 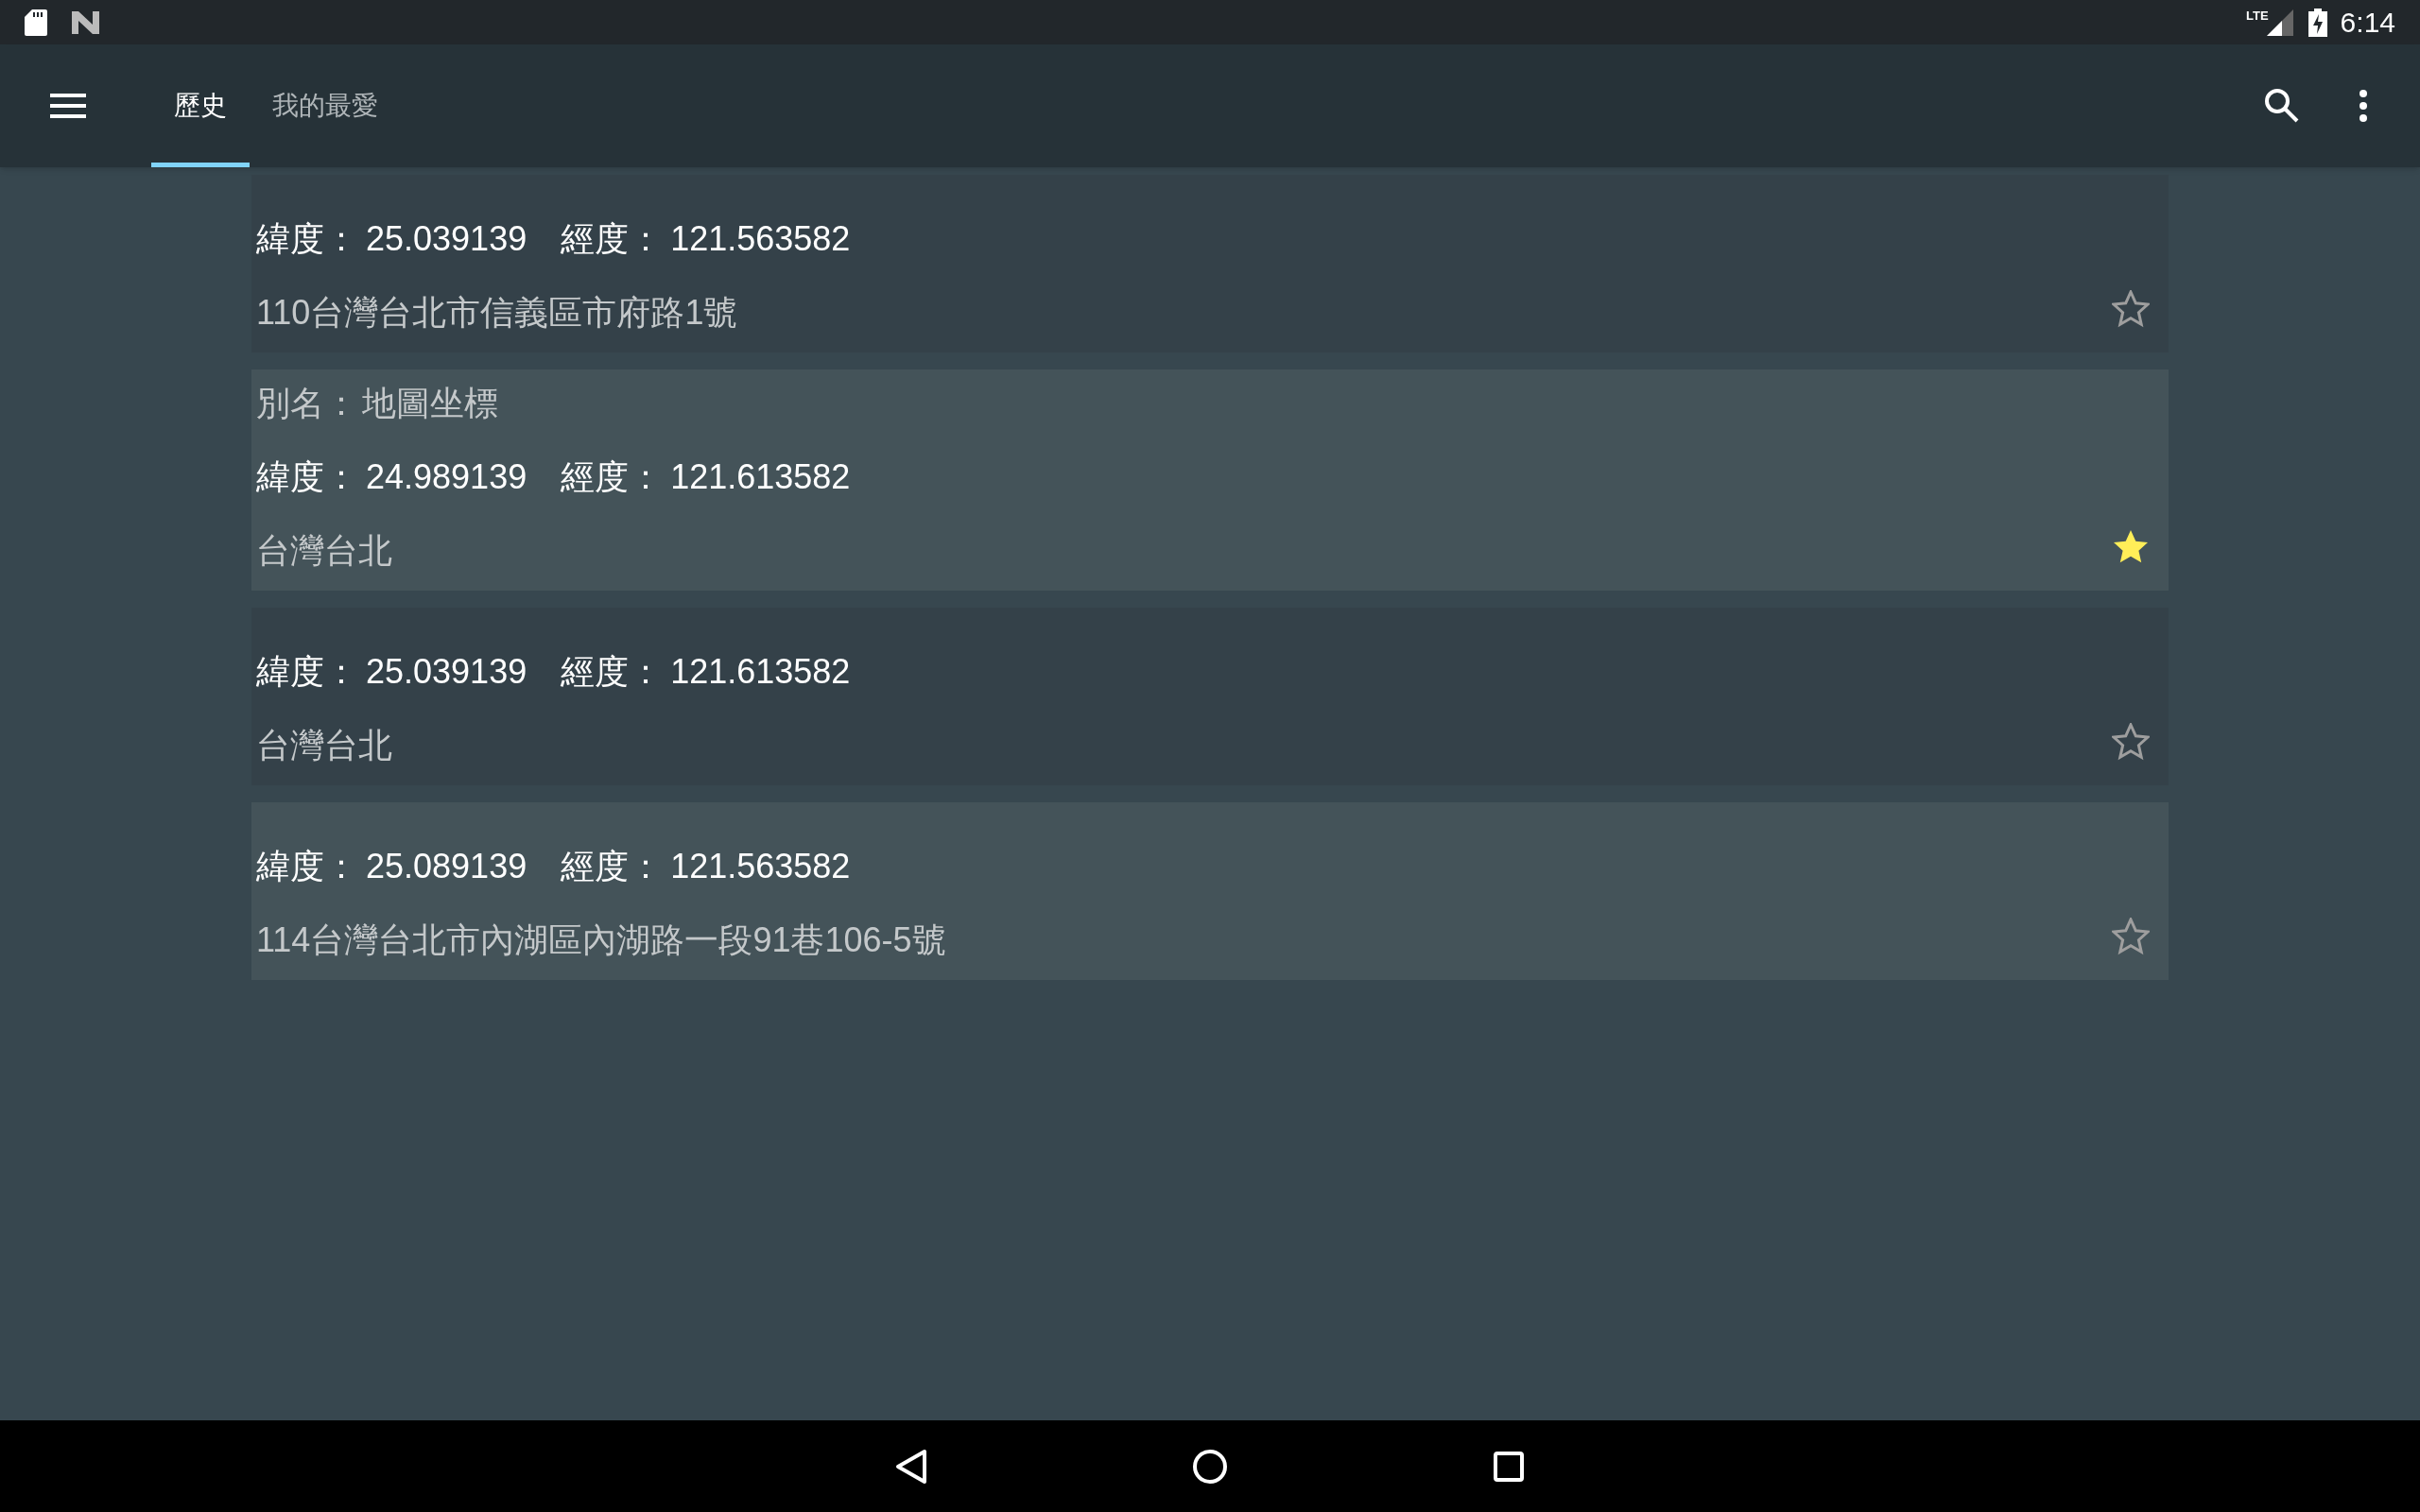 What do you see at coordinates (430, 404) in the screenshot?
I see `alias-text: 地圖坐標` at bounding box center [430, 404].